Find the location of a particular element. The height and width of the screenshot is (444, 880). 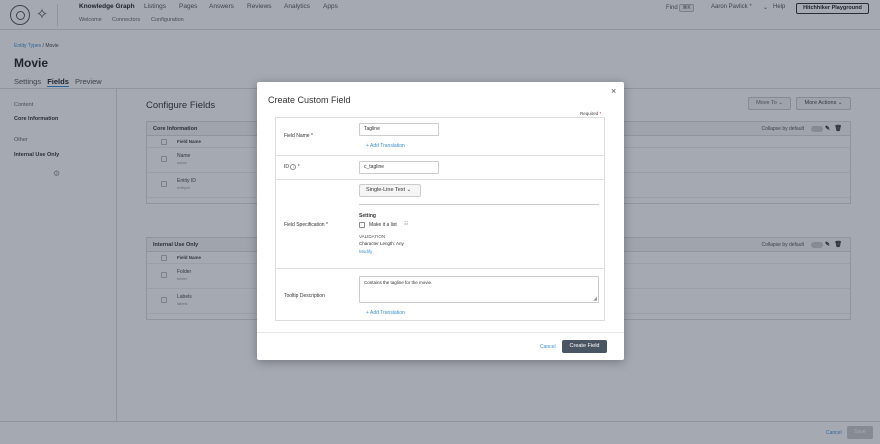

modal-cancel-link: Cancel is located at coordinates (548, 347).